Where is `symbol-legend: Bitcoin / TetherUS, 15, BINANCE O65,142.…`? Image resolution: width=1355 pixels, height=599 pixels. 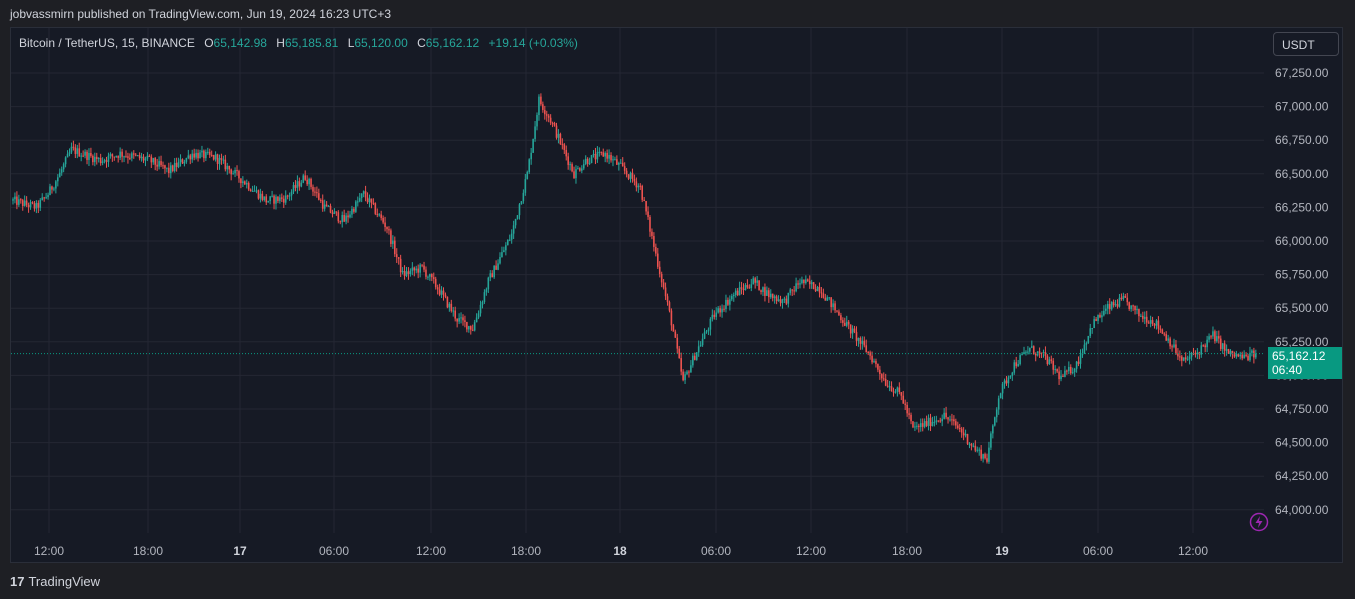
symbol-legend: Bitcoin / TetherUS, 15, BINANCE O65,142.… is located at coordinates (301, 43).